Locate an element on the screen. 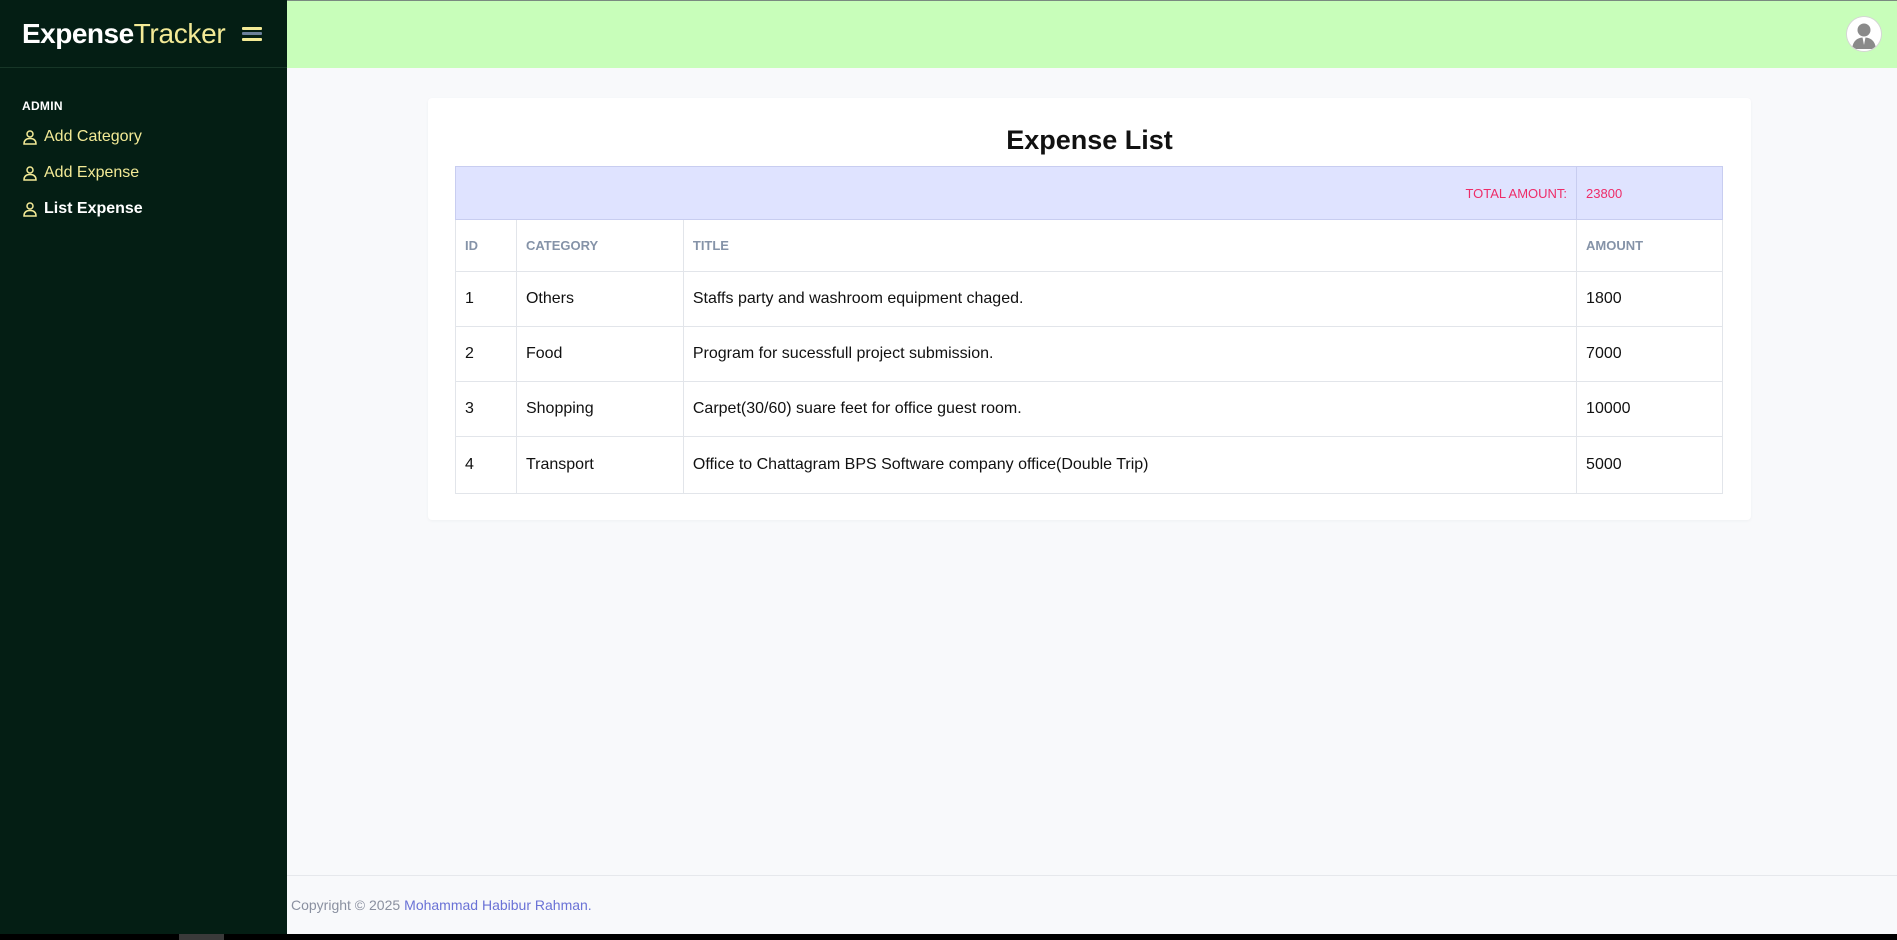 This screenshot has height=940, width=1897. avatar-icon is located at coordinates (1864, 34).